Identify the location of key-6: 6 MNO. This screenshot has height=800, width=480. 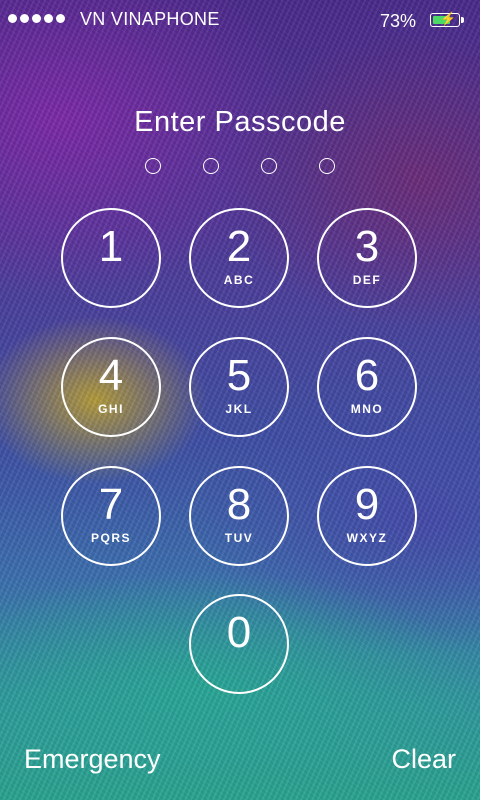
(367, 387).